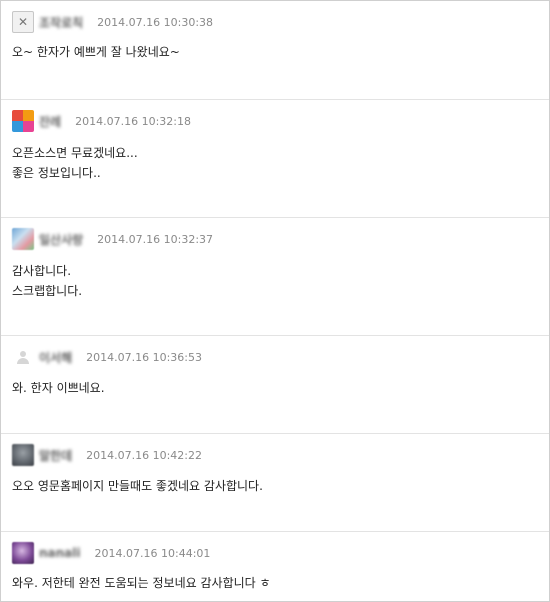 The image size is (550, 602). What do you see at coordinates (144, 357) in the screenshot?
I see `comment-date: 2014.07.16 10:36:53` at bounding box center [144, 357].